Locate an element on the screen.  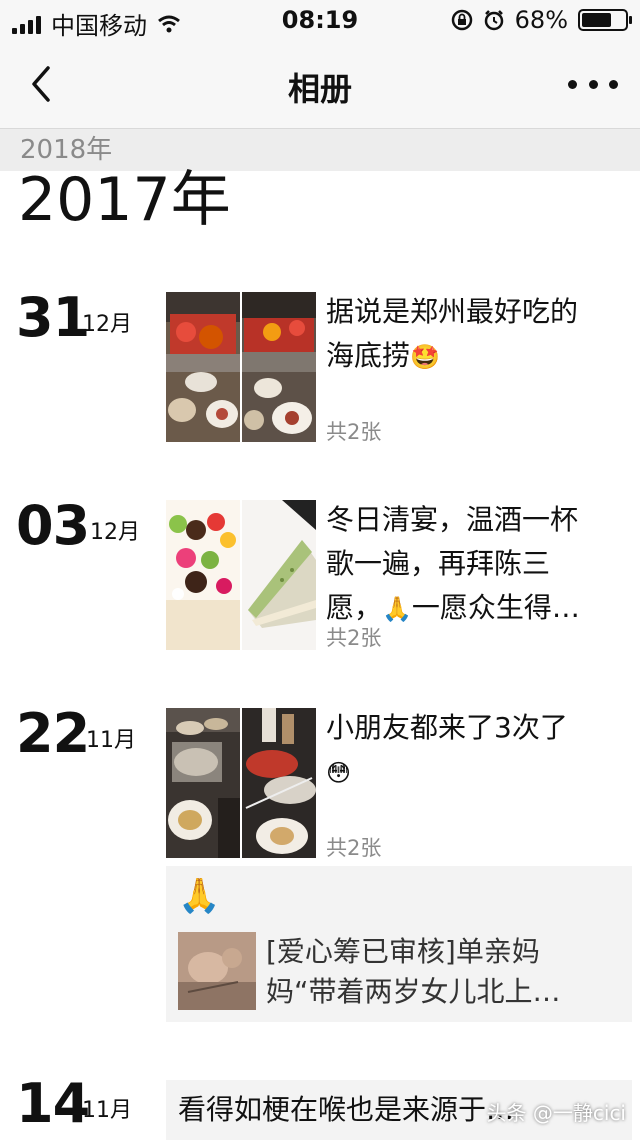
entry-day: 22 is located at coordinates (53, 733).